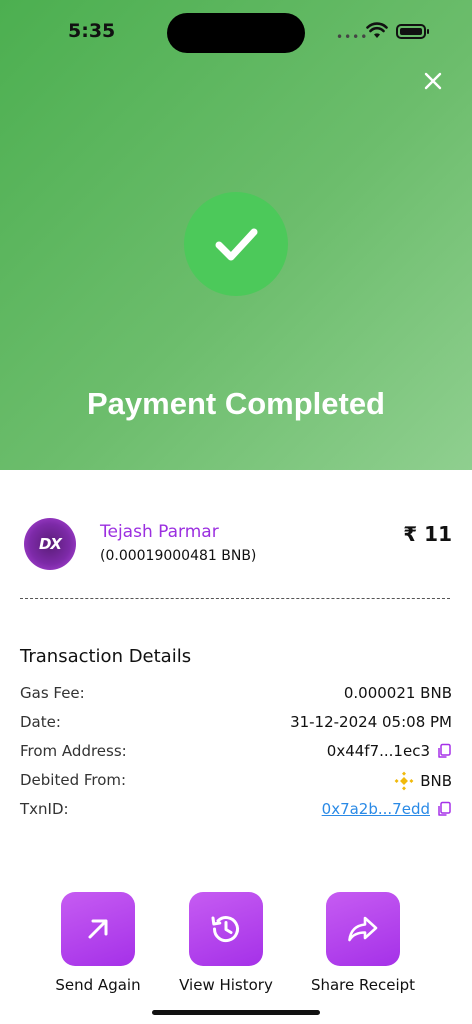  Describe the element at coordinates (376, 809) in the screenshot. I see `txnid-link: 0x7a2b...7edd` at that location.